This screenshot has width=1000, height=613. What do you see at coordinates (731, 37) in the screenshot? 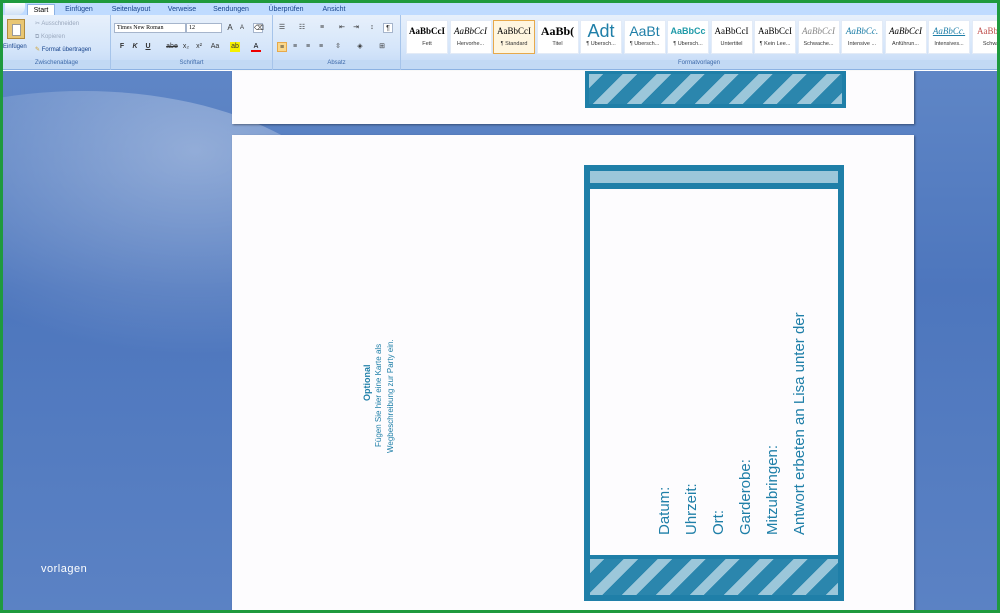
I see `style-item: AaBbCcI Untertitel` at bounding box center [731, 37].